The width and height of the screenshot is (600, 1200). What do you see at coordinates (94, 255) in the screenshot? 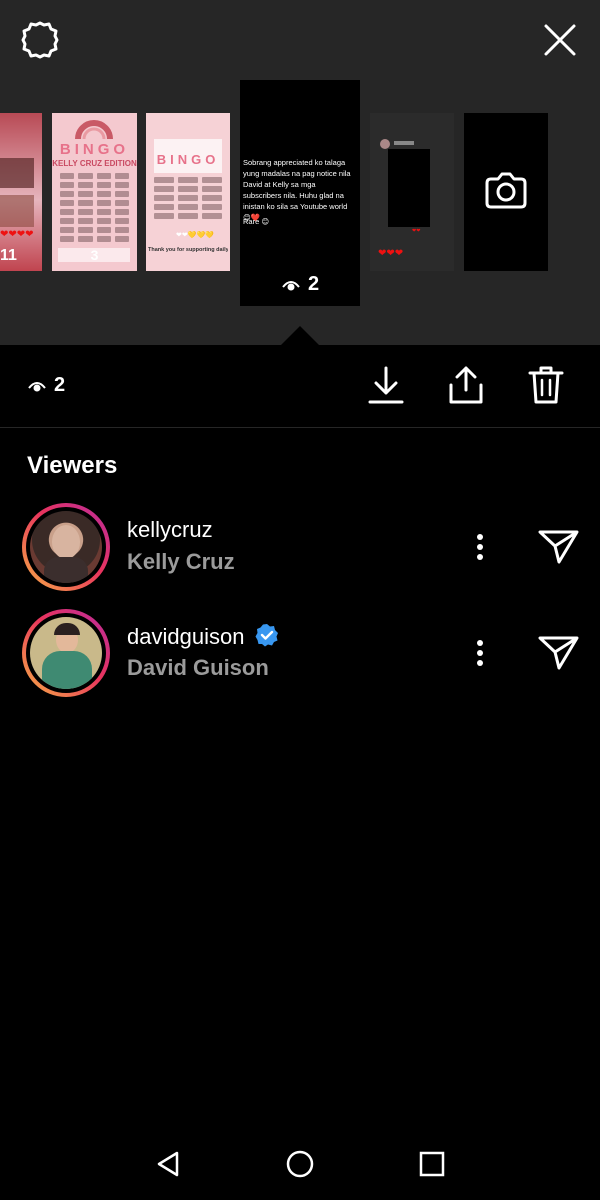
I see `view-count-label: 3` at bounding box center [94, 255].